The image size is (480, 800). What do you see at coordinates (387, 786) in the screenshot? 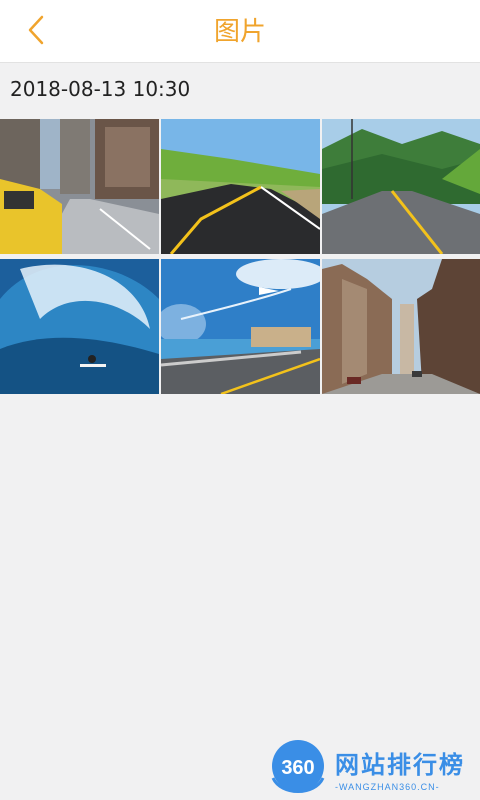
I see `watermark-subtitle: -WANGZHAN360.CN-` at bounding box center [387, 786].